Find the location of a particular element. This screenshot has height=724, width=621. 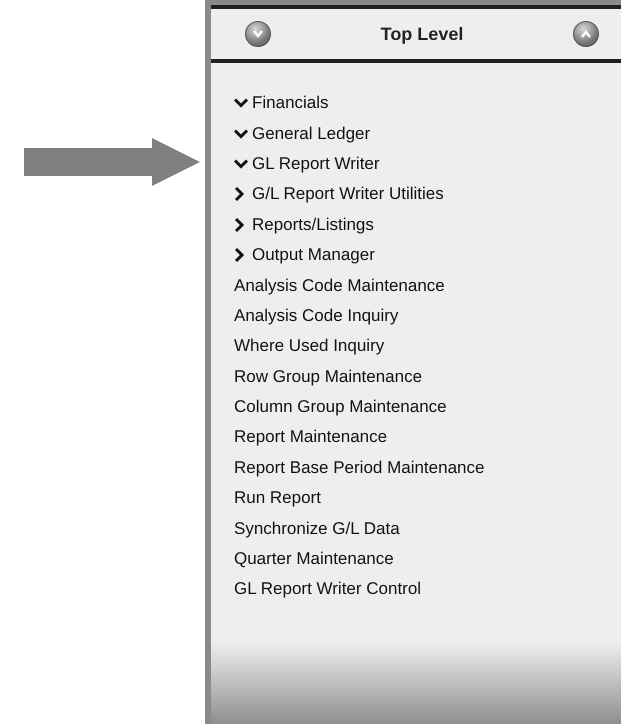

menu-item: Quarter Maintenance is located at coordinates (314, 559).